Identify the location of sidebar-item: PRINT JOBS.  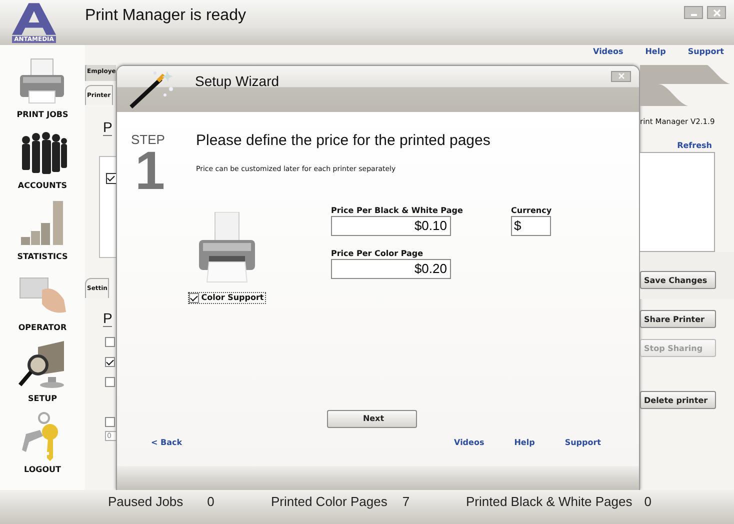
(42, 114).